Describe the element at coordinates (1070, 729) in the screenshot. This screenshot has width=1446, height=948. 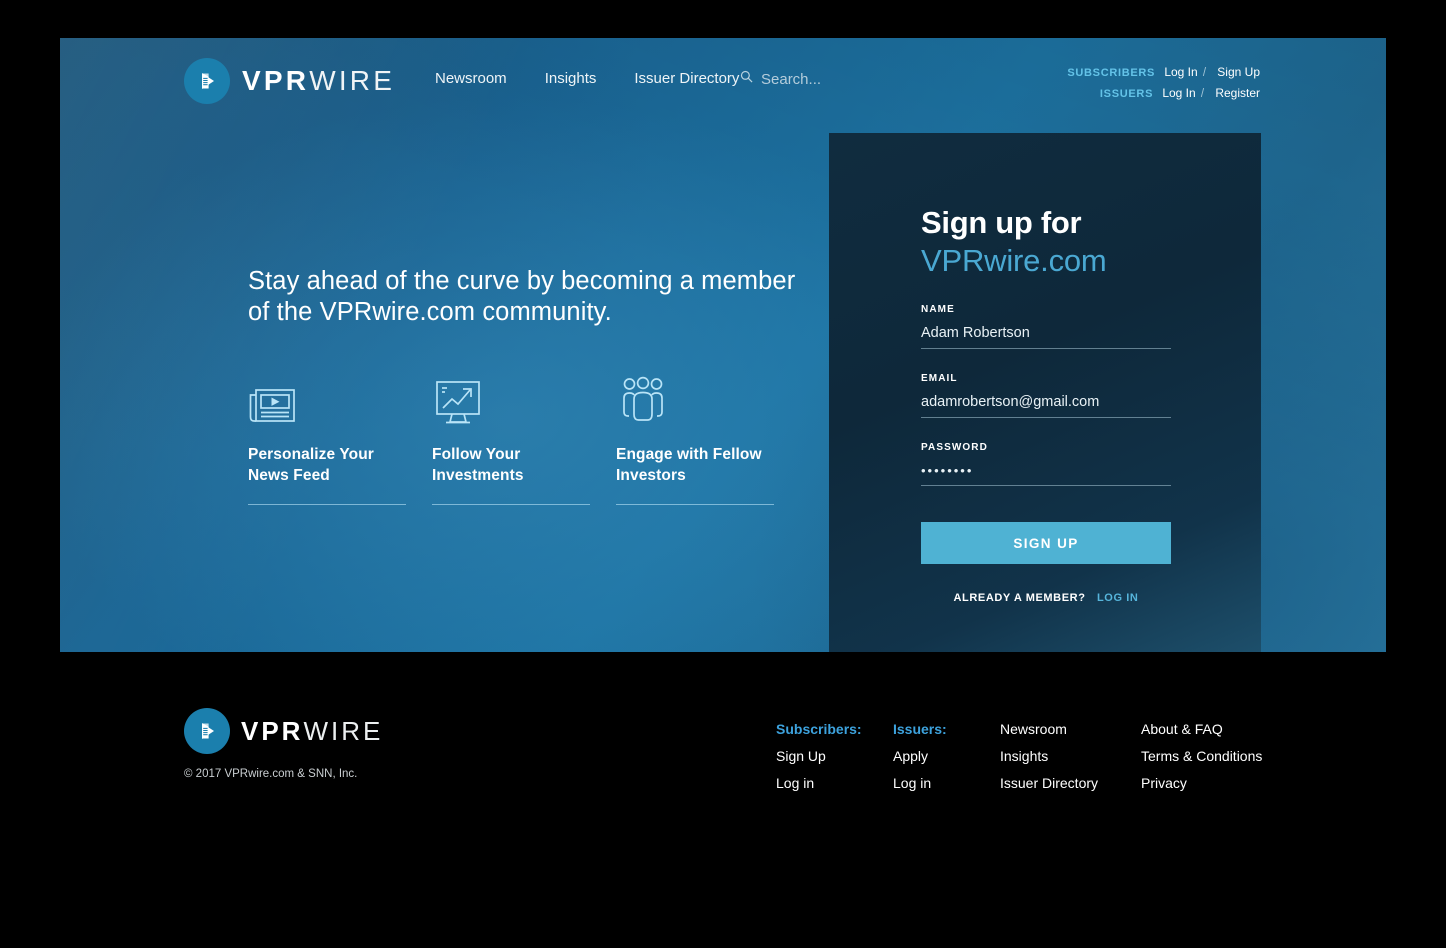
I see `footer-link-newsroom: Newsroom` at that location.